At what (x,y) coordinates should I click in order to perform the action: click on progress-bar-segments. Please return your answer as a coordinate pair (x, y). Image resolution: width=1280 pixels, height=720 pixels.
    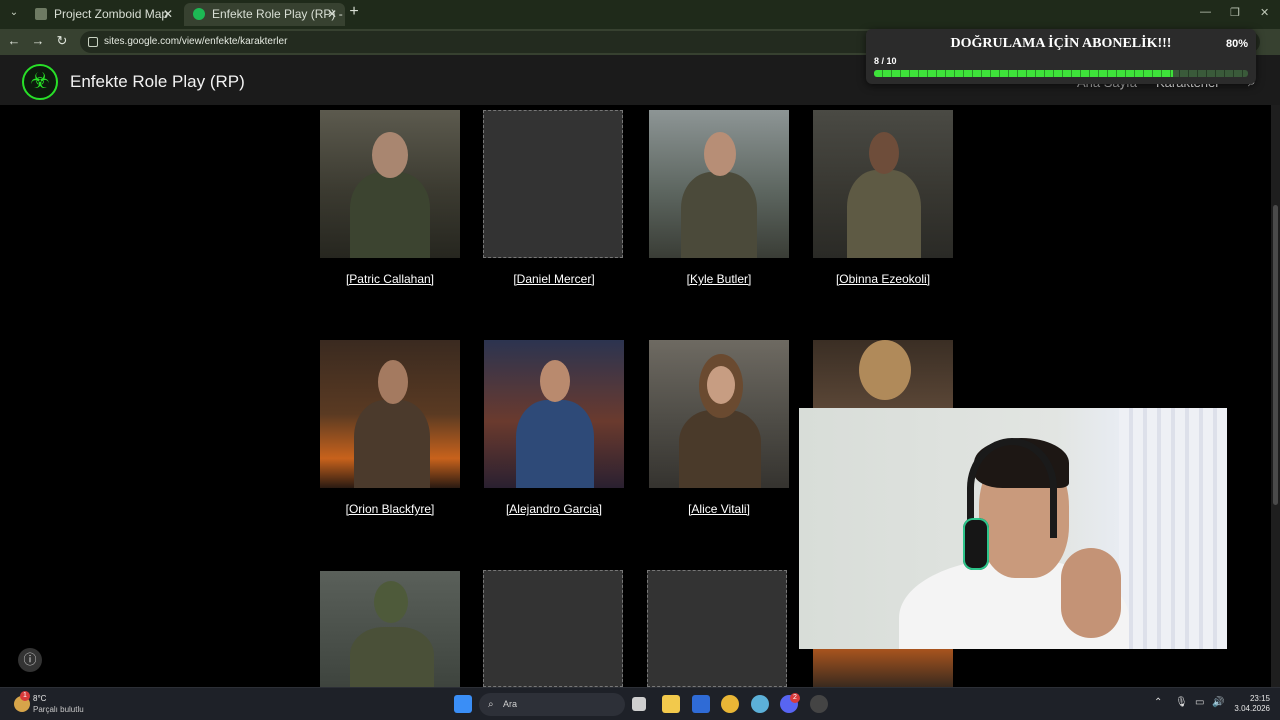
    Looking at the image, I should click on (1061, 73).